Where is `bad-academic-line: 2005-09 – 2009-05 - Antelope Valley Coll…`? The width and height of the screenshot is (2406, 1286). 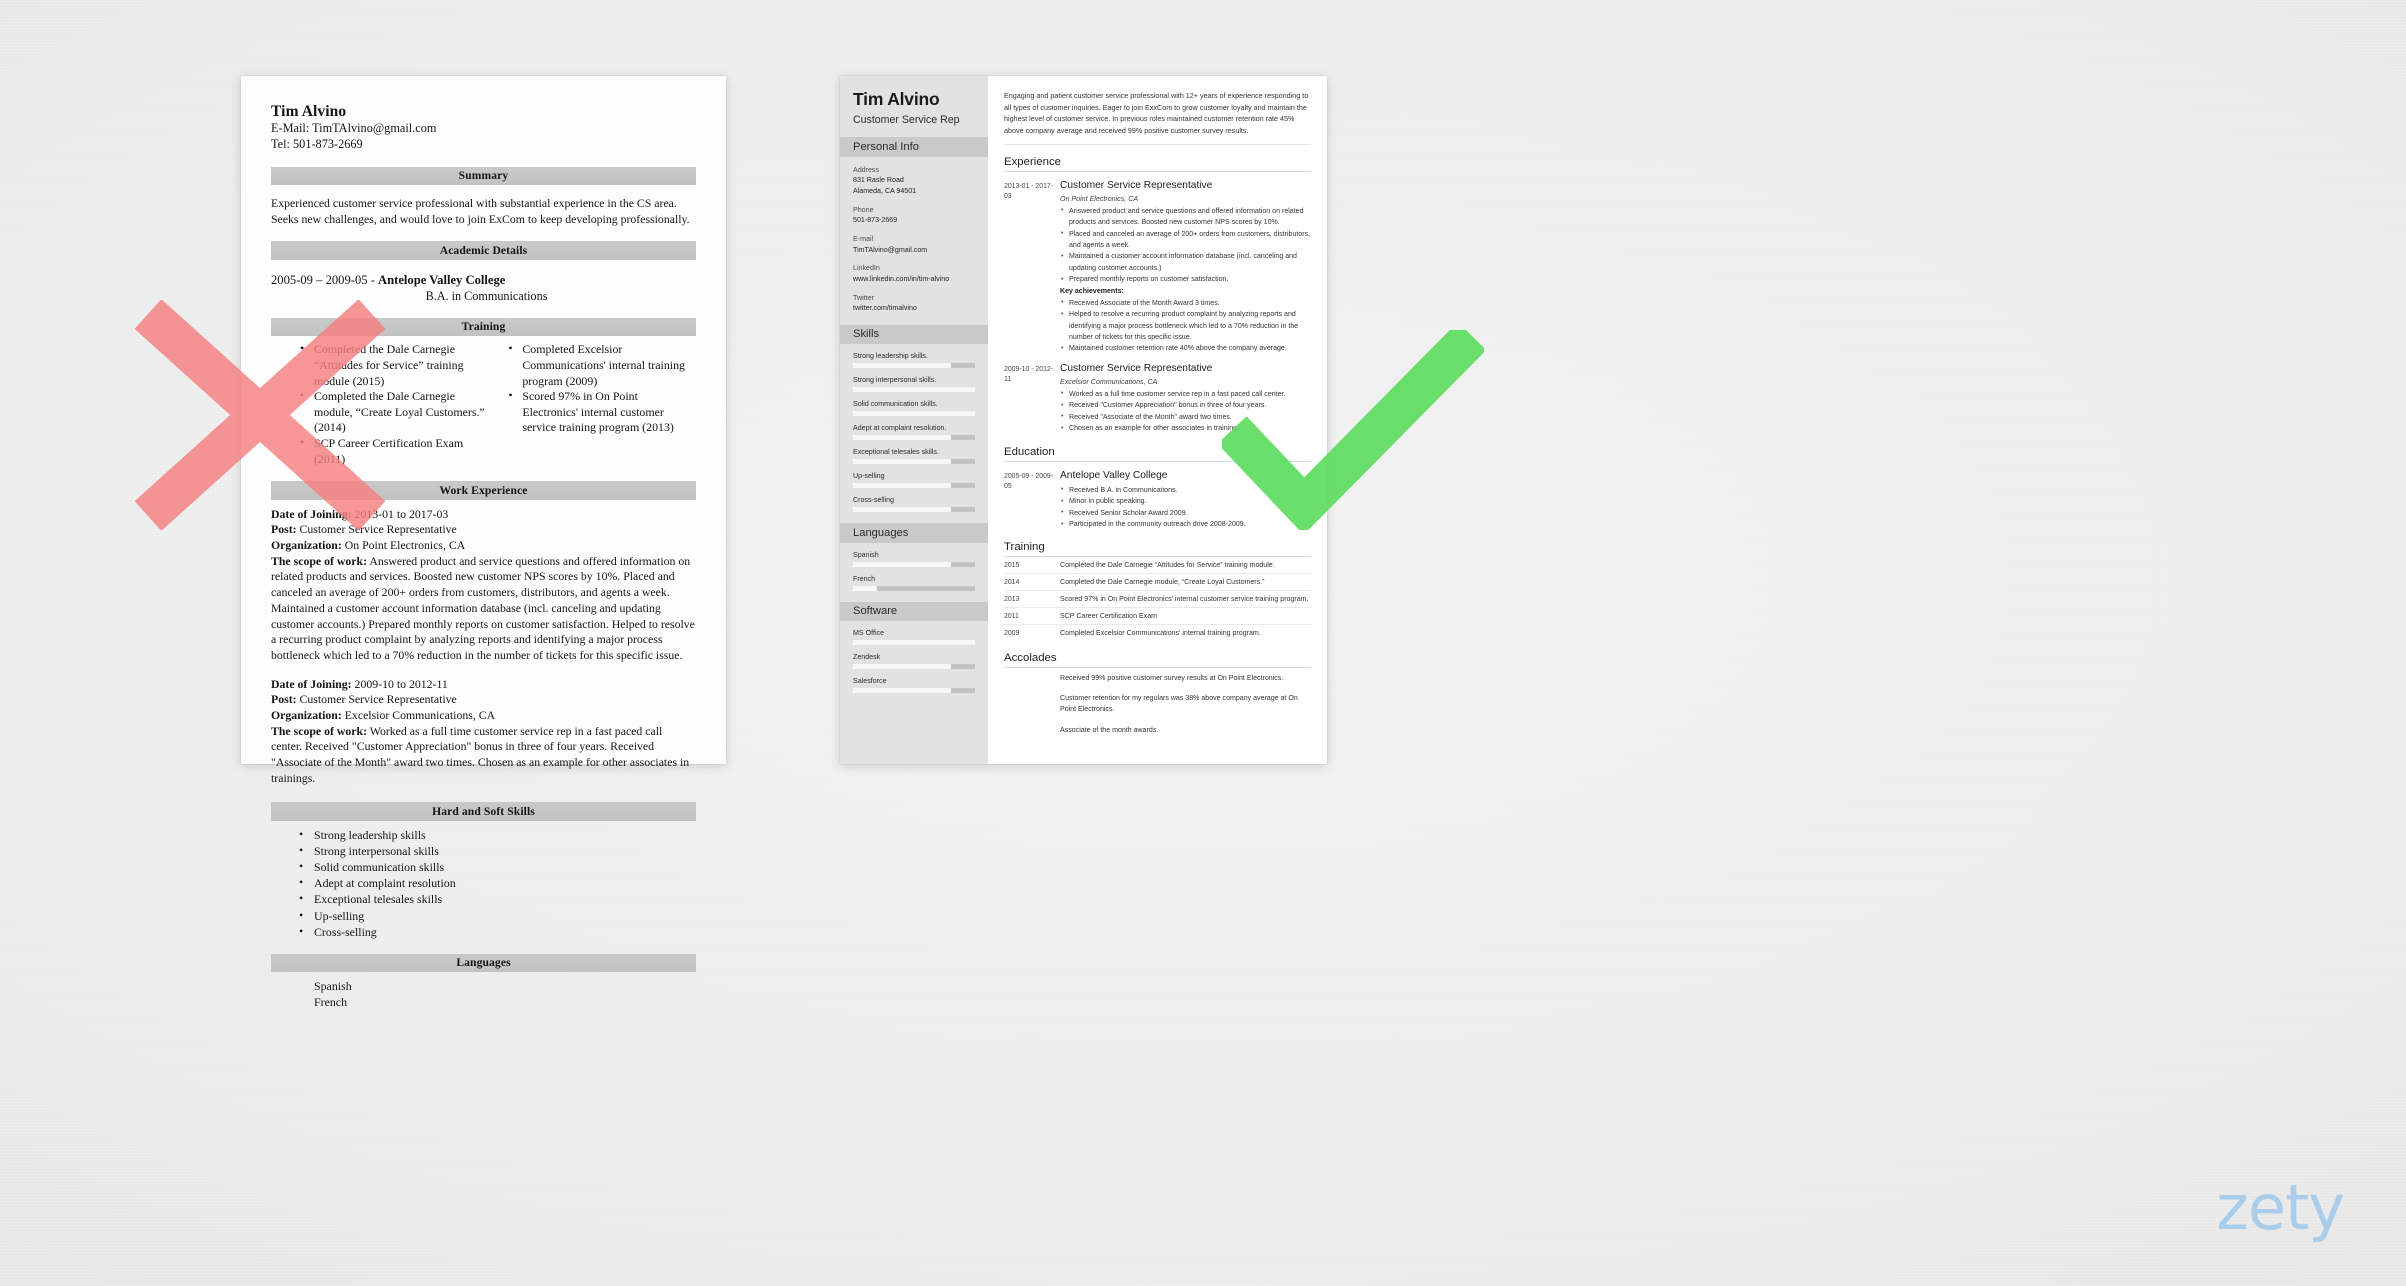
bad-academic-line: 2005-09 – 2009-05 - Antelope Valley Coll… is located at coordinates (483, 280).